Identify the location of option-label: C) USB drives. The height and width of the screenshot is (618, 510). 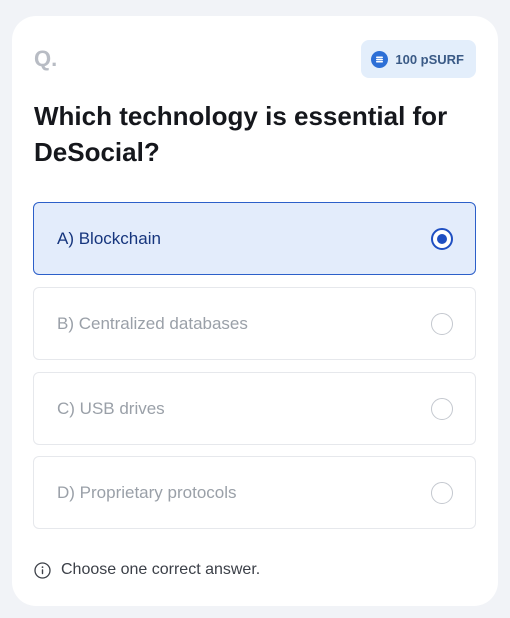
(111, 408).